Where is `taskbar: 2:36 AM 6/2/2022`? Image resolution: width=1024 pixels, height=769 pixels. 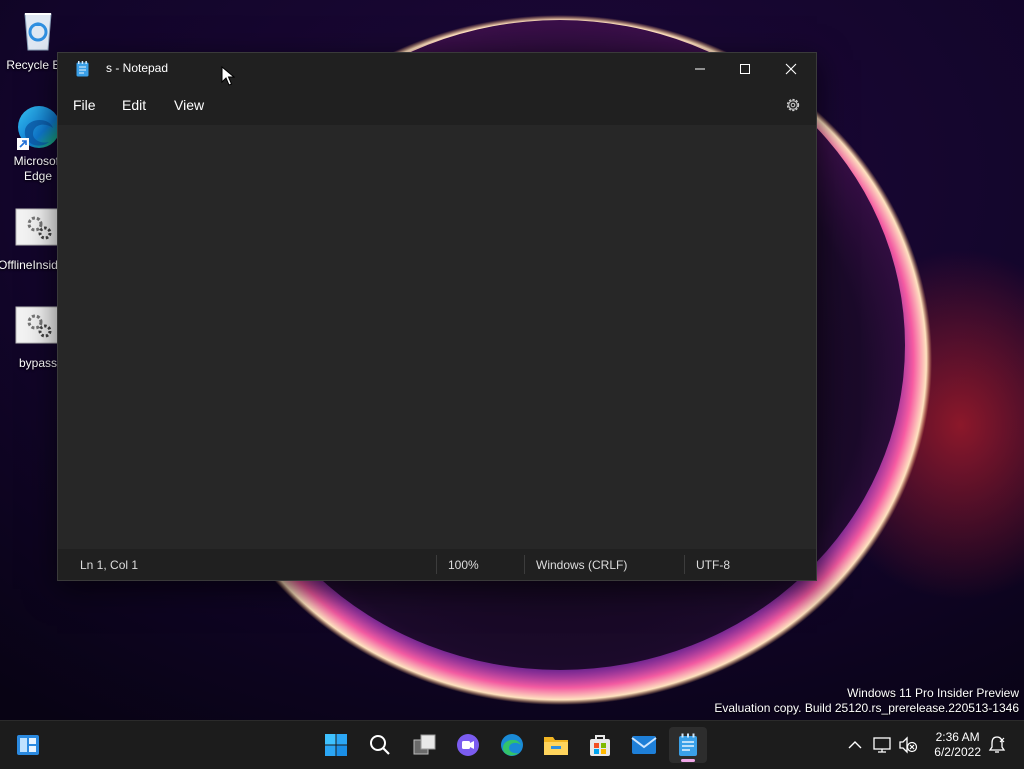
taskbar: 2:36 AM 6/2/2022 is located at coordinates (512, 744).